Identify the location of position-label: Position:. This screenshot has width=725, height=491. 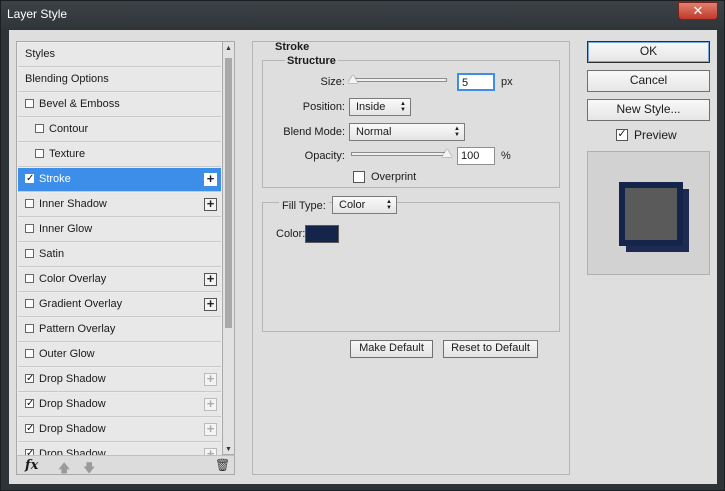
(323, 107).